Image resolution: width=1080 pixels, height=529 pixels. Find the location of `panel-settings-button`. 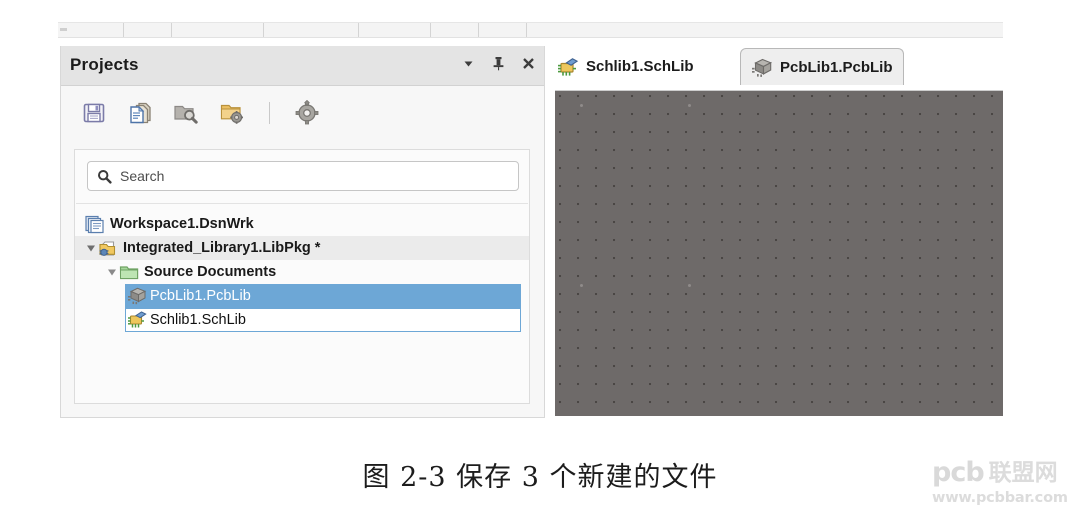

panel-settings-button is located at coordinates (307, 113).